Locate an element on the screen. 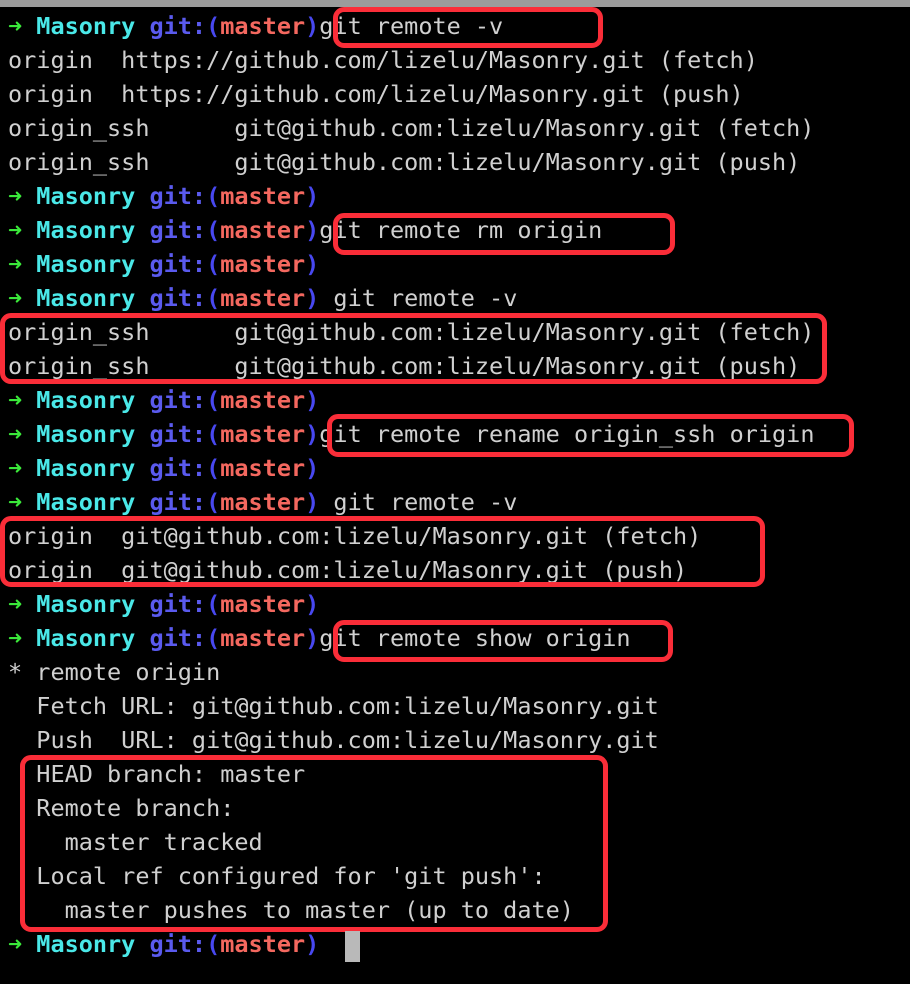  terminal-output-text: master pushes to master (up to date) is located at coordinates (291, 910).